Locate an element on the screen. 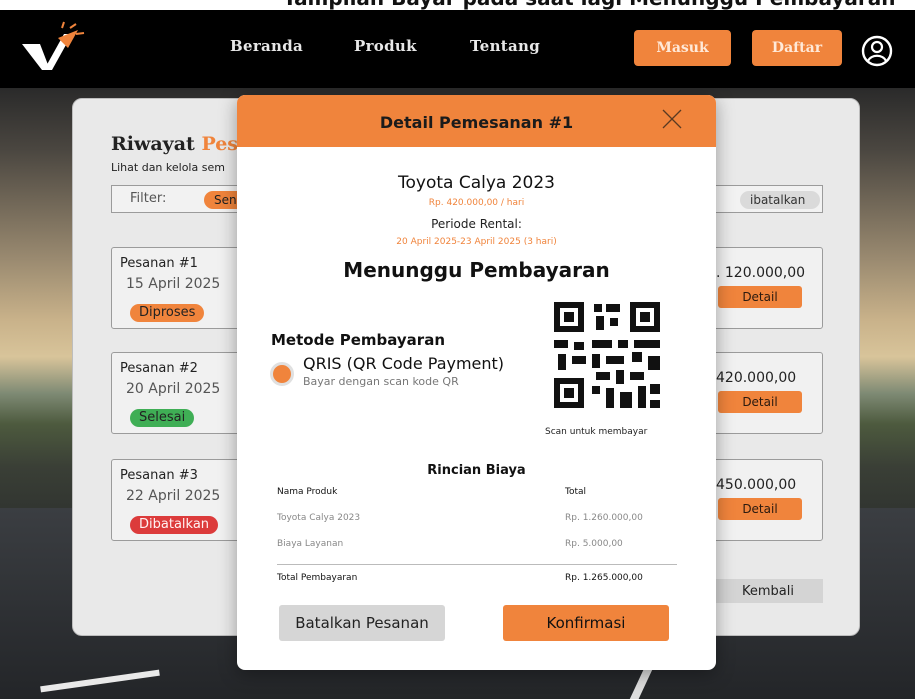 Image resolution: width=915 pixels, height=699 pixels. order-number: Pesanan #3 is located at coordinates (159, 475).